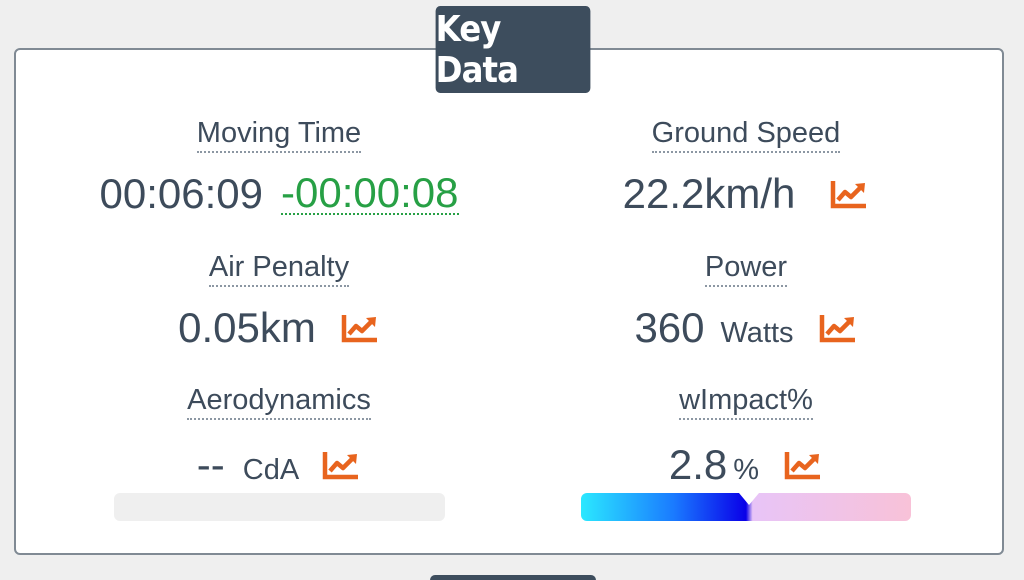  Describe the element at coordinates (803, 465) in the screenshot. I see `wimpact-chart-icon` at that location.